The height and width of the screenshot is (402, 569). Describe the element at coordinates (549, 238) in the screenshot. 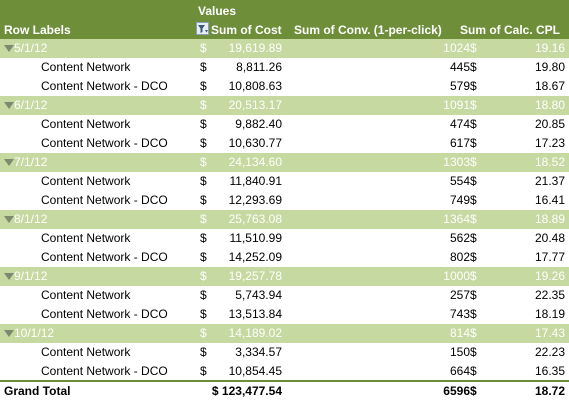

I see `detail-cpl: 20.48` at that location.